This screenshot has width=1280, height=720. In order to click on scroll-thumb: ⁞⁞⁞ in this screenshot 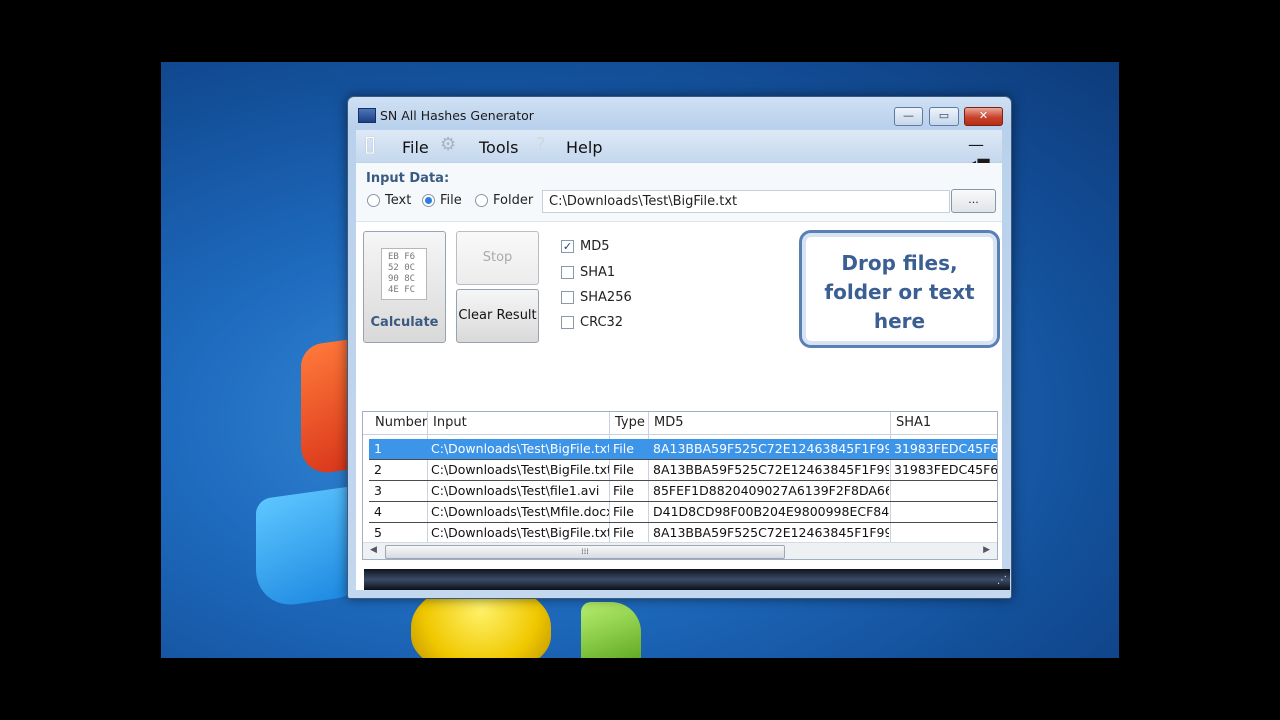, I will do `click(585, 552)`.